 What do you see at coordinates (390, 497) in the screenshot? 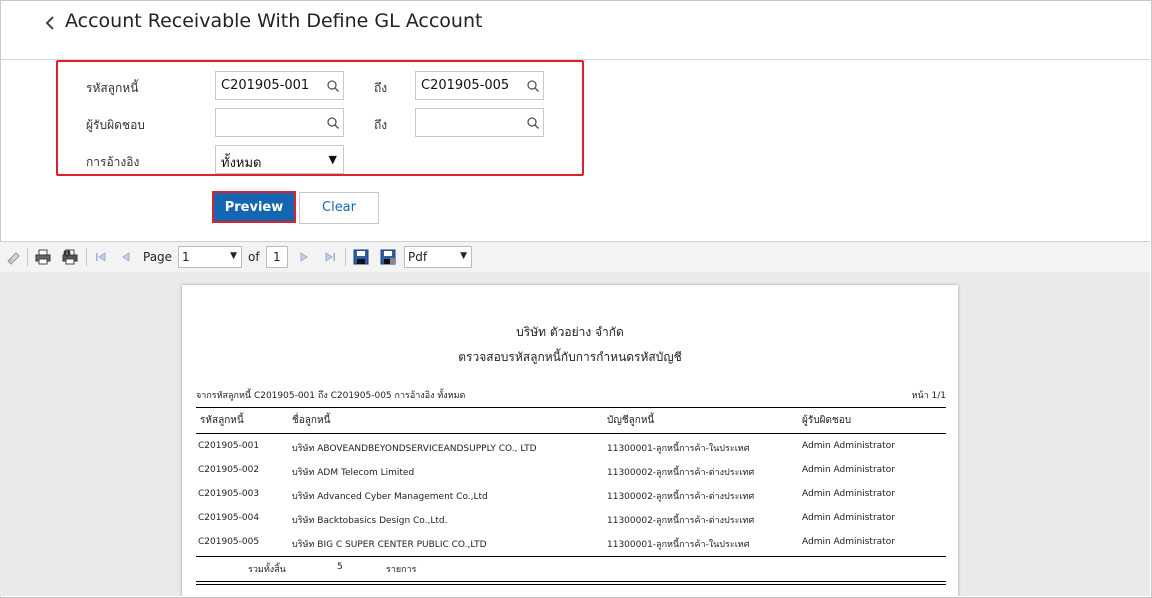
I see `cell-debtor-name: บริษัท Advanced Cyber Management Co.,Ltd` at bounding box center [390, 497].